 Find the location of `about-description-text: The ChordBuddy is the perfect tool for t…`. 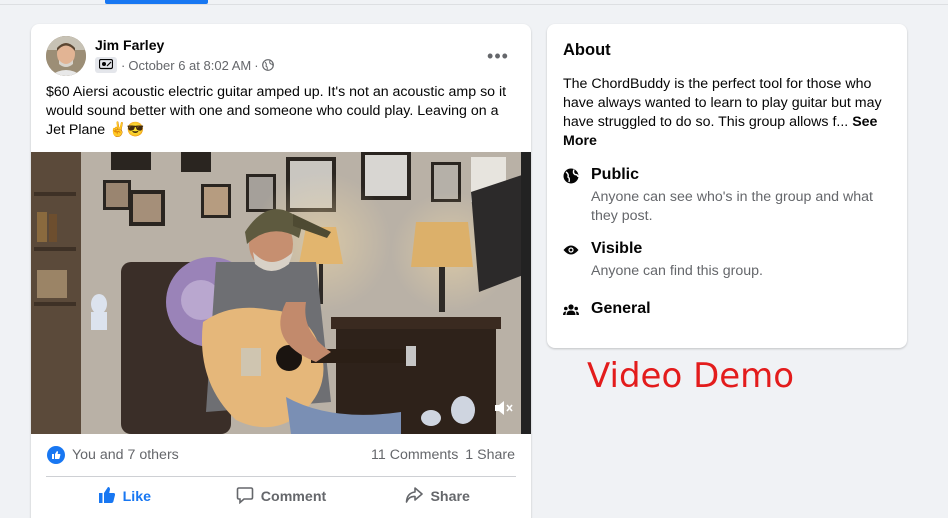

about-description-text: The ChordBuddy is the perfect tool for t… is located at coordinates (722, 103).